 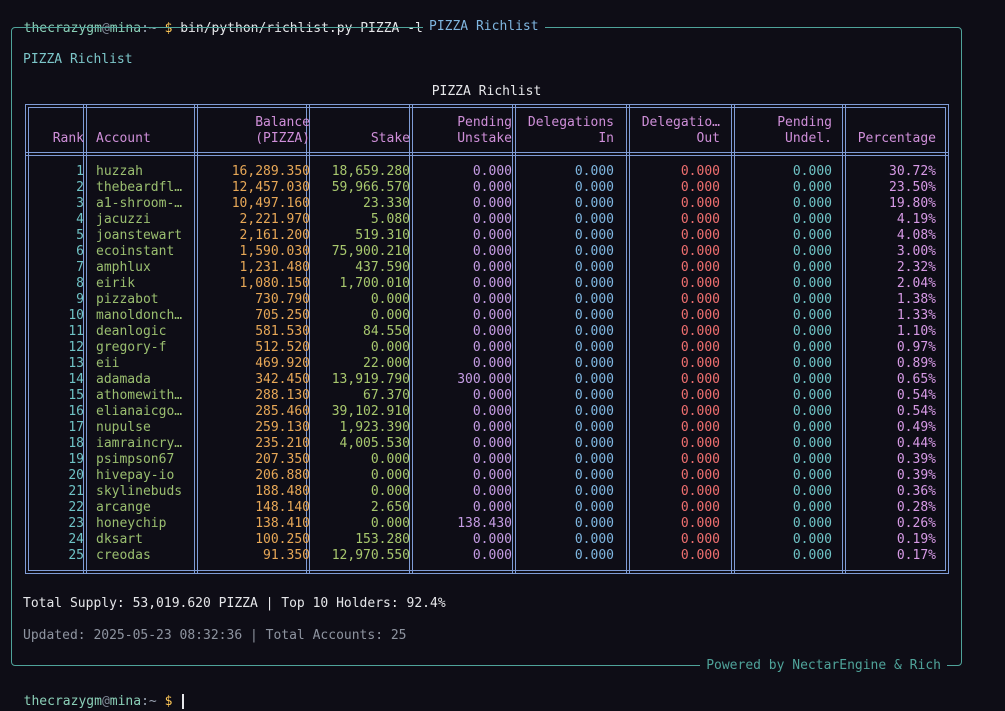 What do you see at coordinates (183, 701) in the screenshot?
I see `text-cursor` at bounding box center [183, 701].